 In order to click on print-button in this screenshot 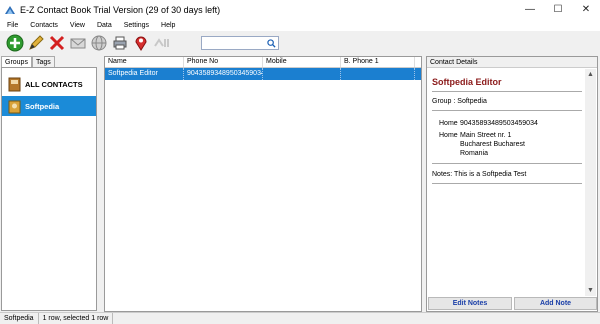, I will do `click(120, 43)`.